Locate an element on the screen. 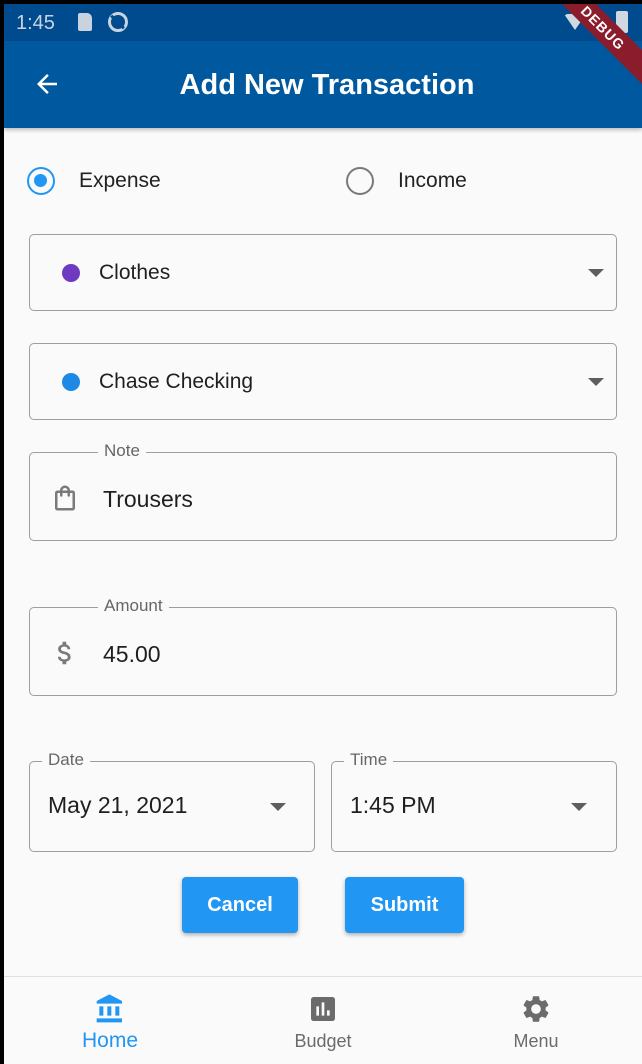 This screenshot has width=642, height=1064. gear-icon is located at coordinates (536, 1009).